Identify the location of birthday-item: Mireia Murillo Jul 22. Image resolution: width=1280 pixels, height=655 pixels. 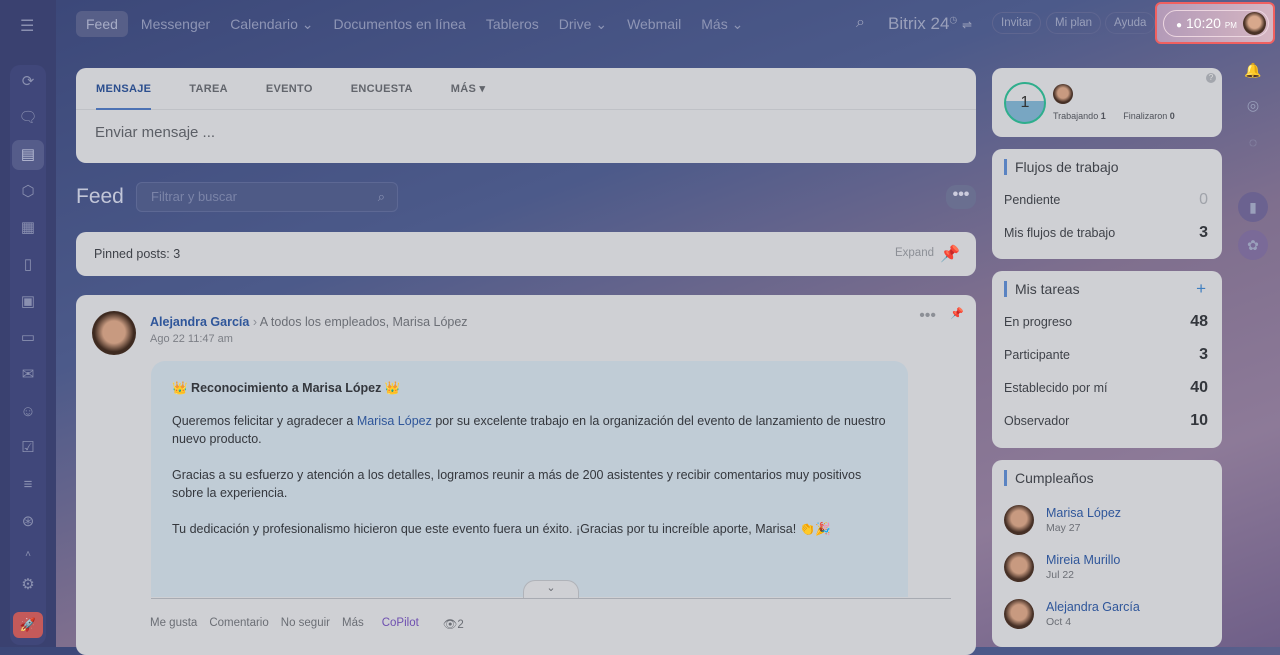
(1107, 566).